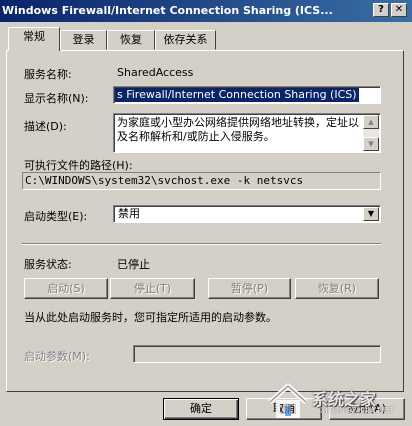  Describe the element at coordinates (57, 356) in the screenshot. I see `start-params-label: 启动参数(M):` at that location.